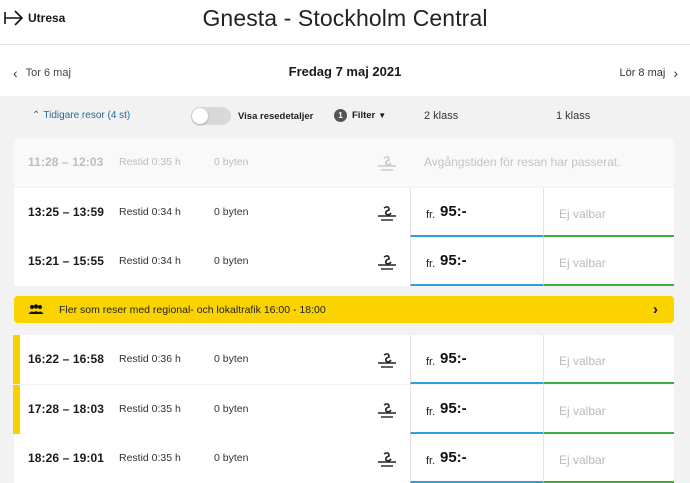  I want to click on next-day-button: Lör 8 maj ›, so click(648, 73).